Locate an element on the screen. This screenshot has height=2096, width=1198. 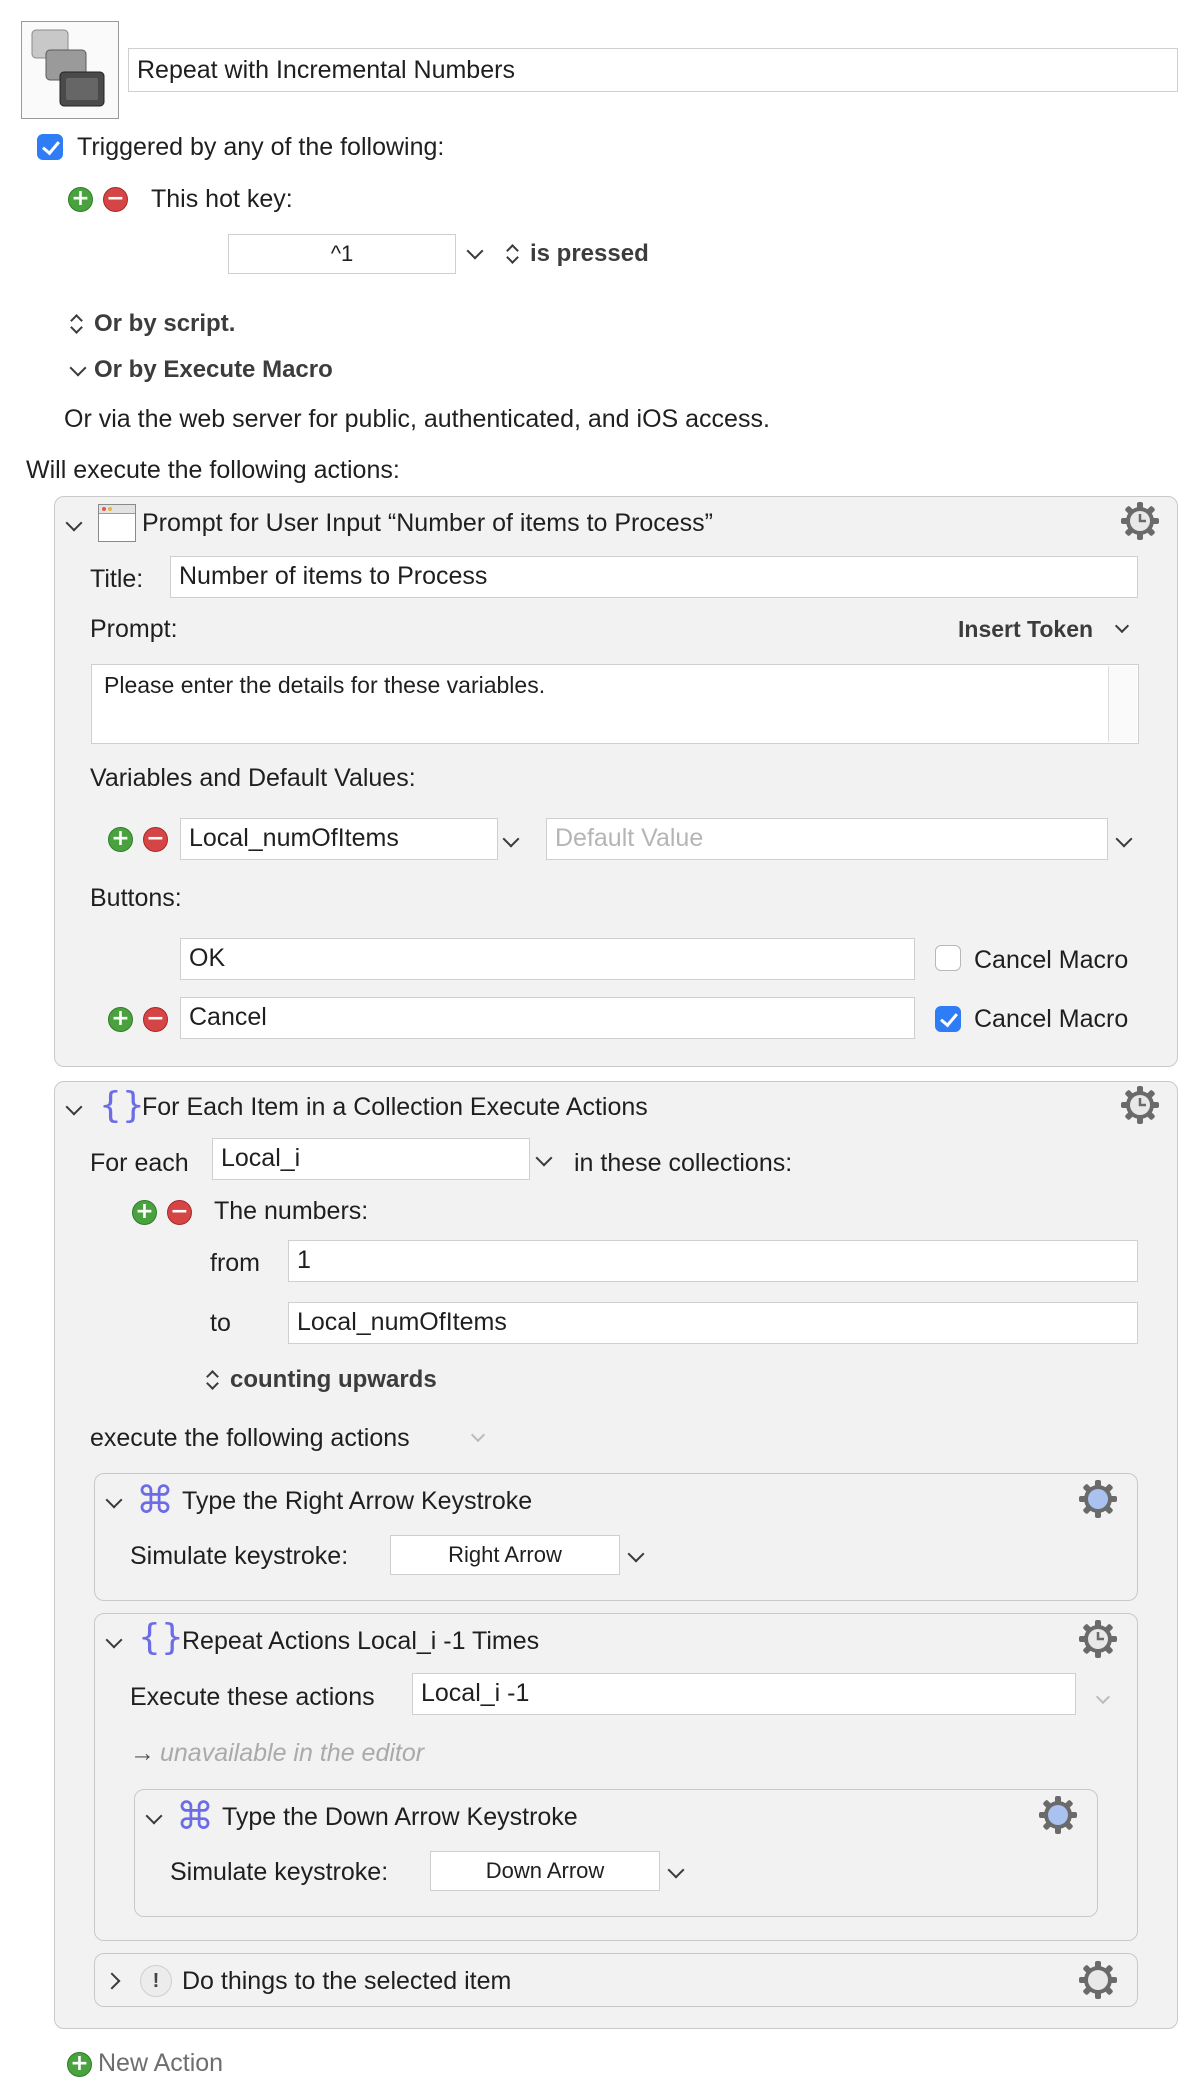
remove-button-button: − is located at coordinates (155, 1019).